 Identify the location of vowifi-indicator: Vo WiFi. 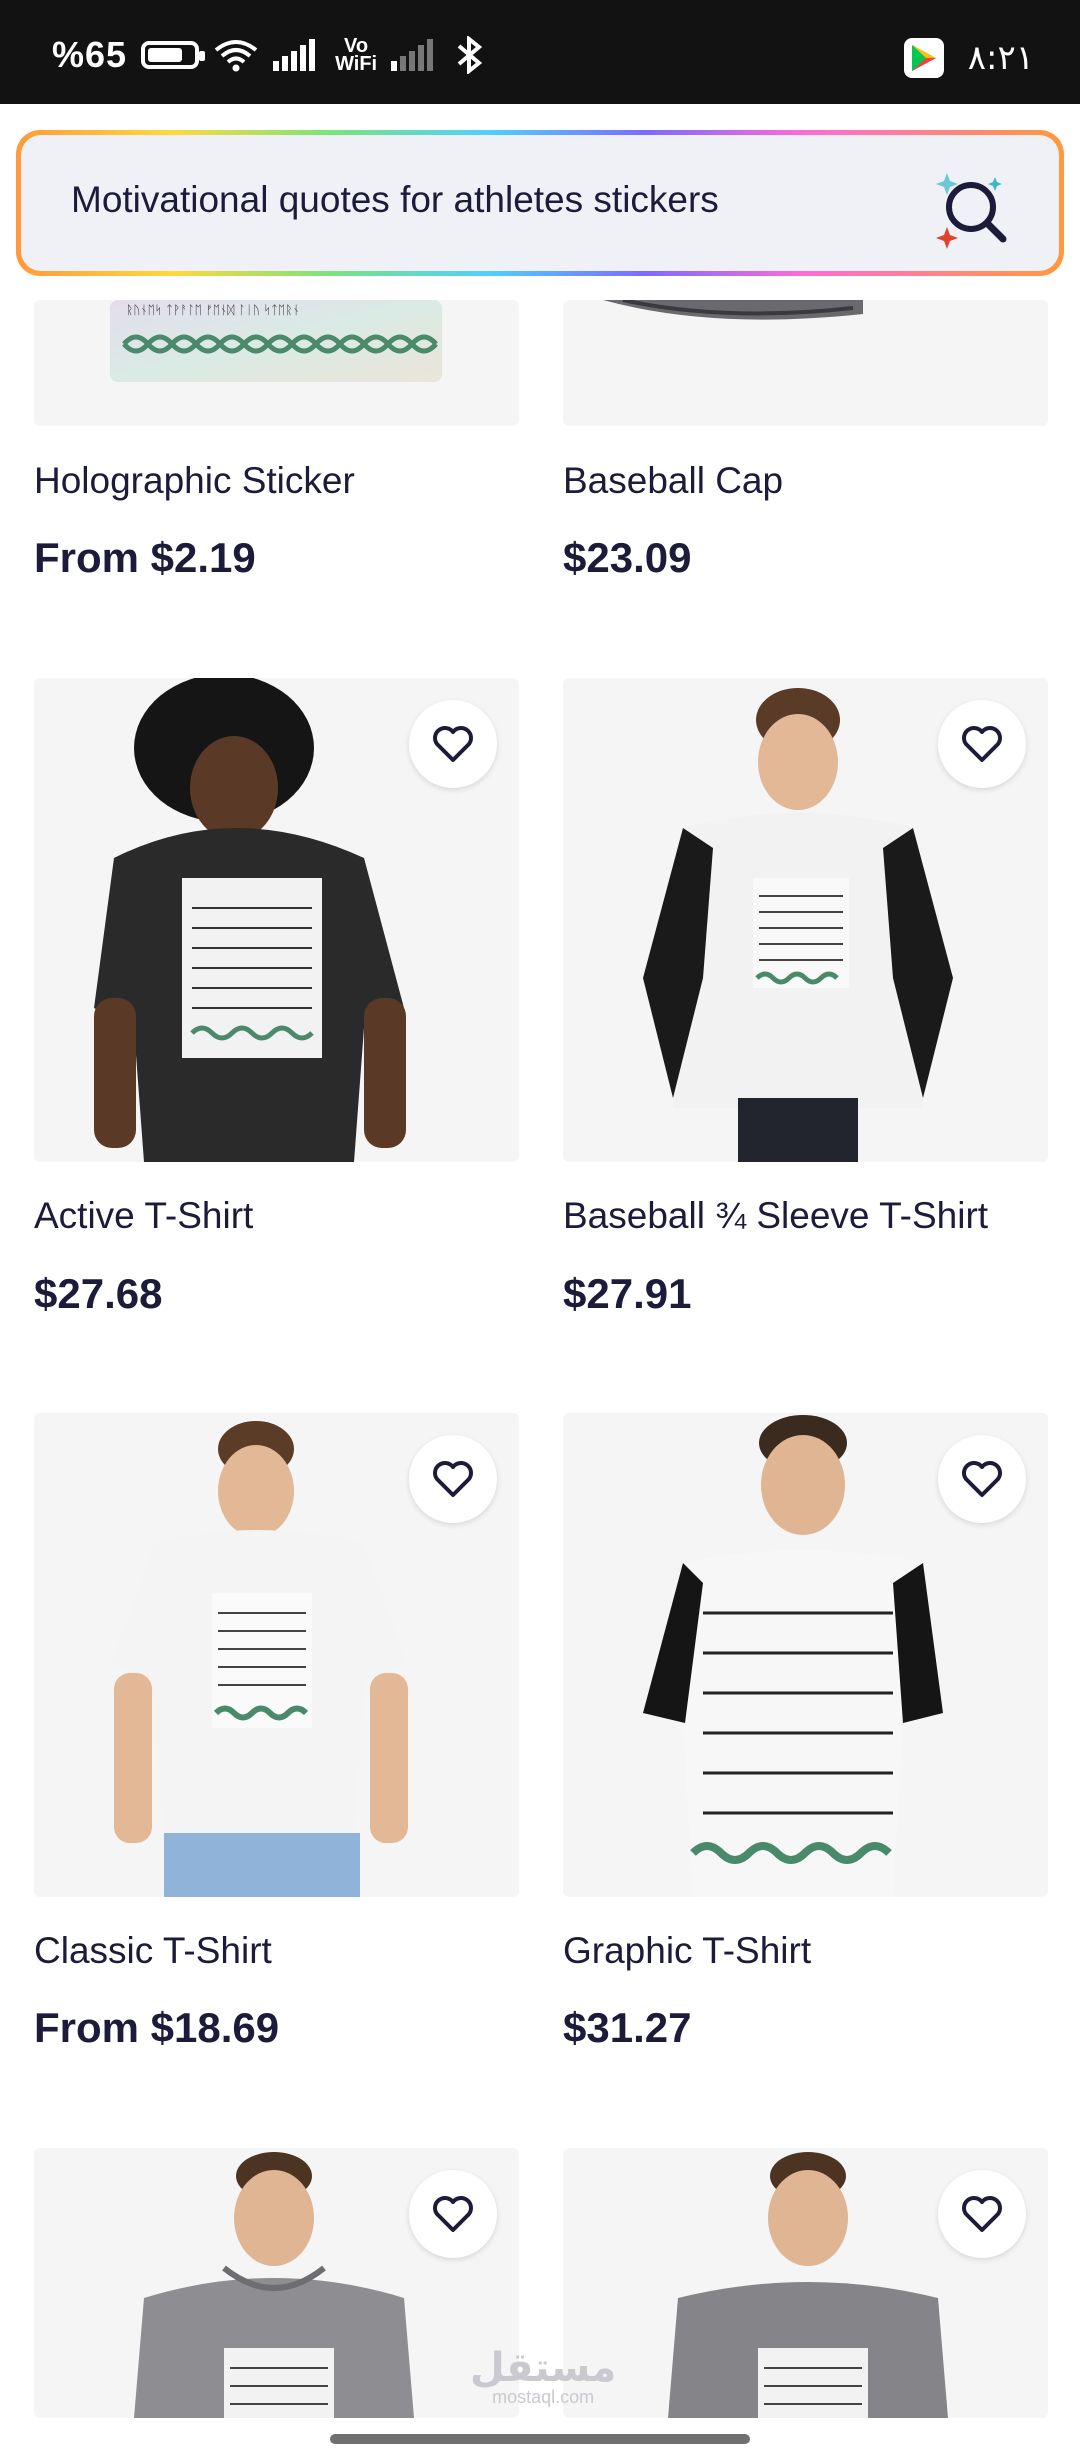
(356, 55).